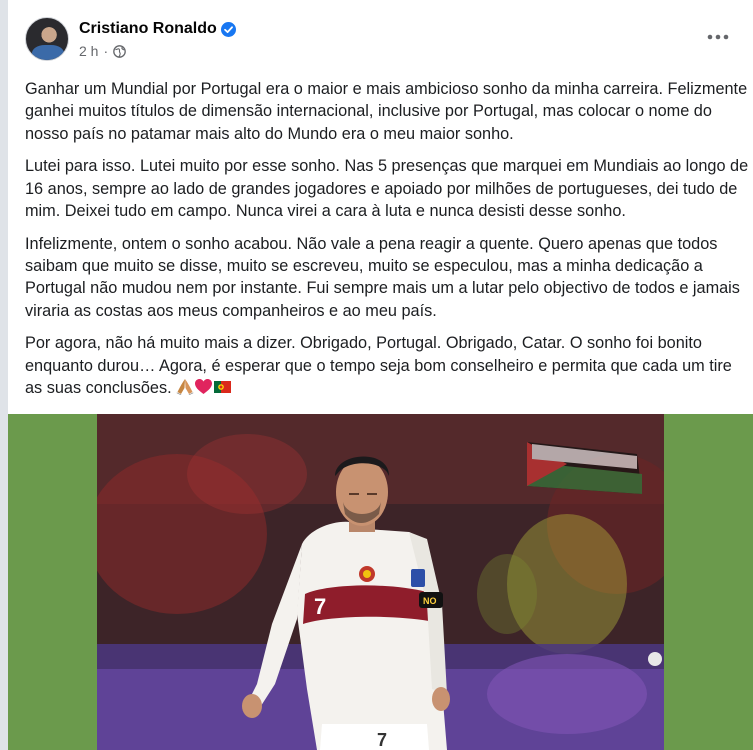 The height and width of the screenshot is (750, 753). Describe the element at coordinates (102, 51) in the screenshot. I see `post-meta: 2 h ·` at that location.